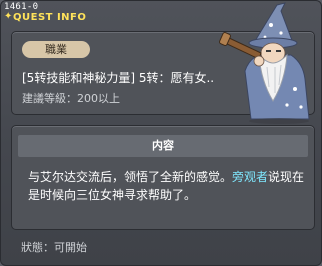 This screenshot has width=322, height=266. I want to click on wizard-npc-icon, so click(264, 63).